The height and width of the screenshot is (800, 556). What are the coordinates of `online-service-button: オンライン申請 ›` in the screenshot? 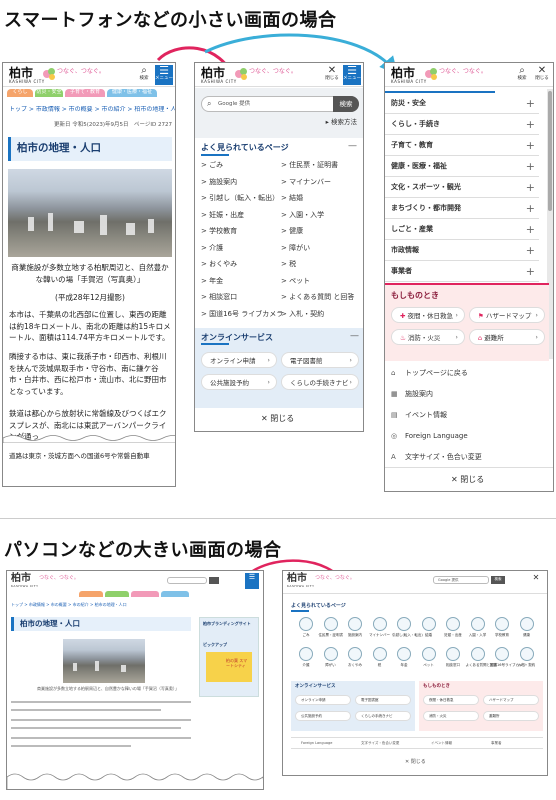 It's located at (239, 360).